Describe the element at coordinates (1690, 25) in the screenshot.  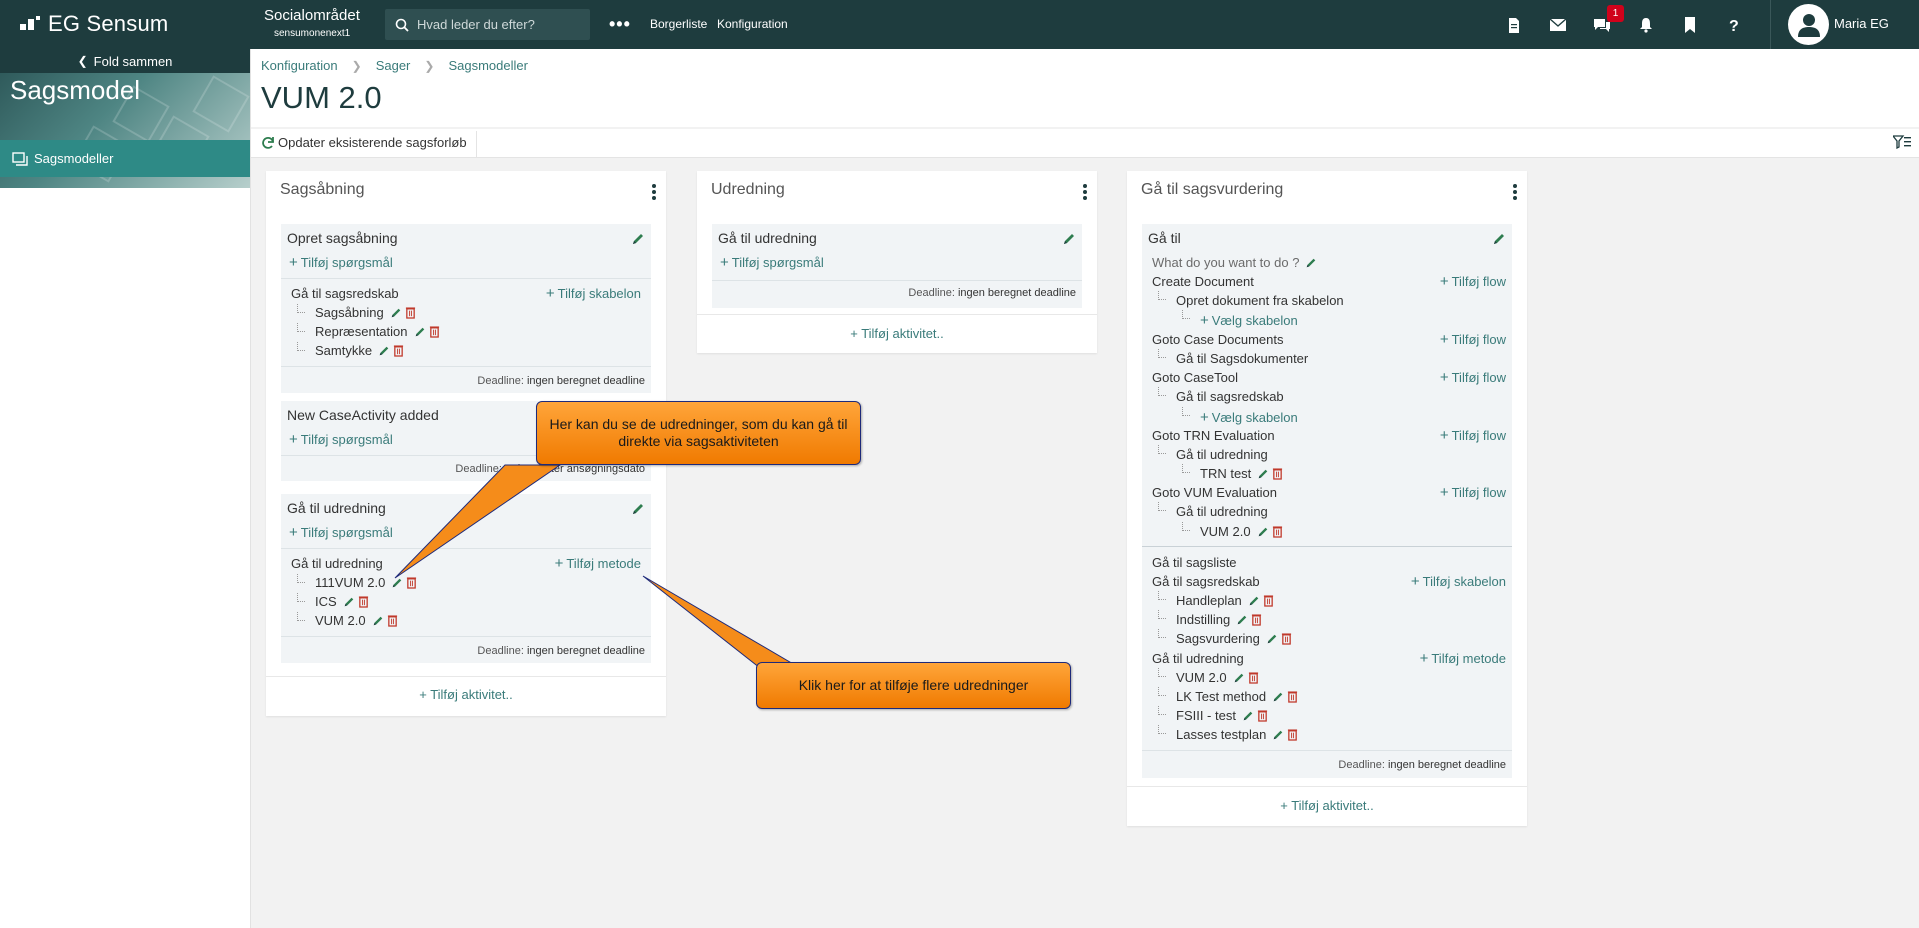
I see `bookmark-icon` at that location.